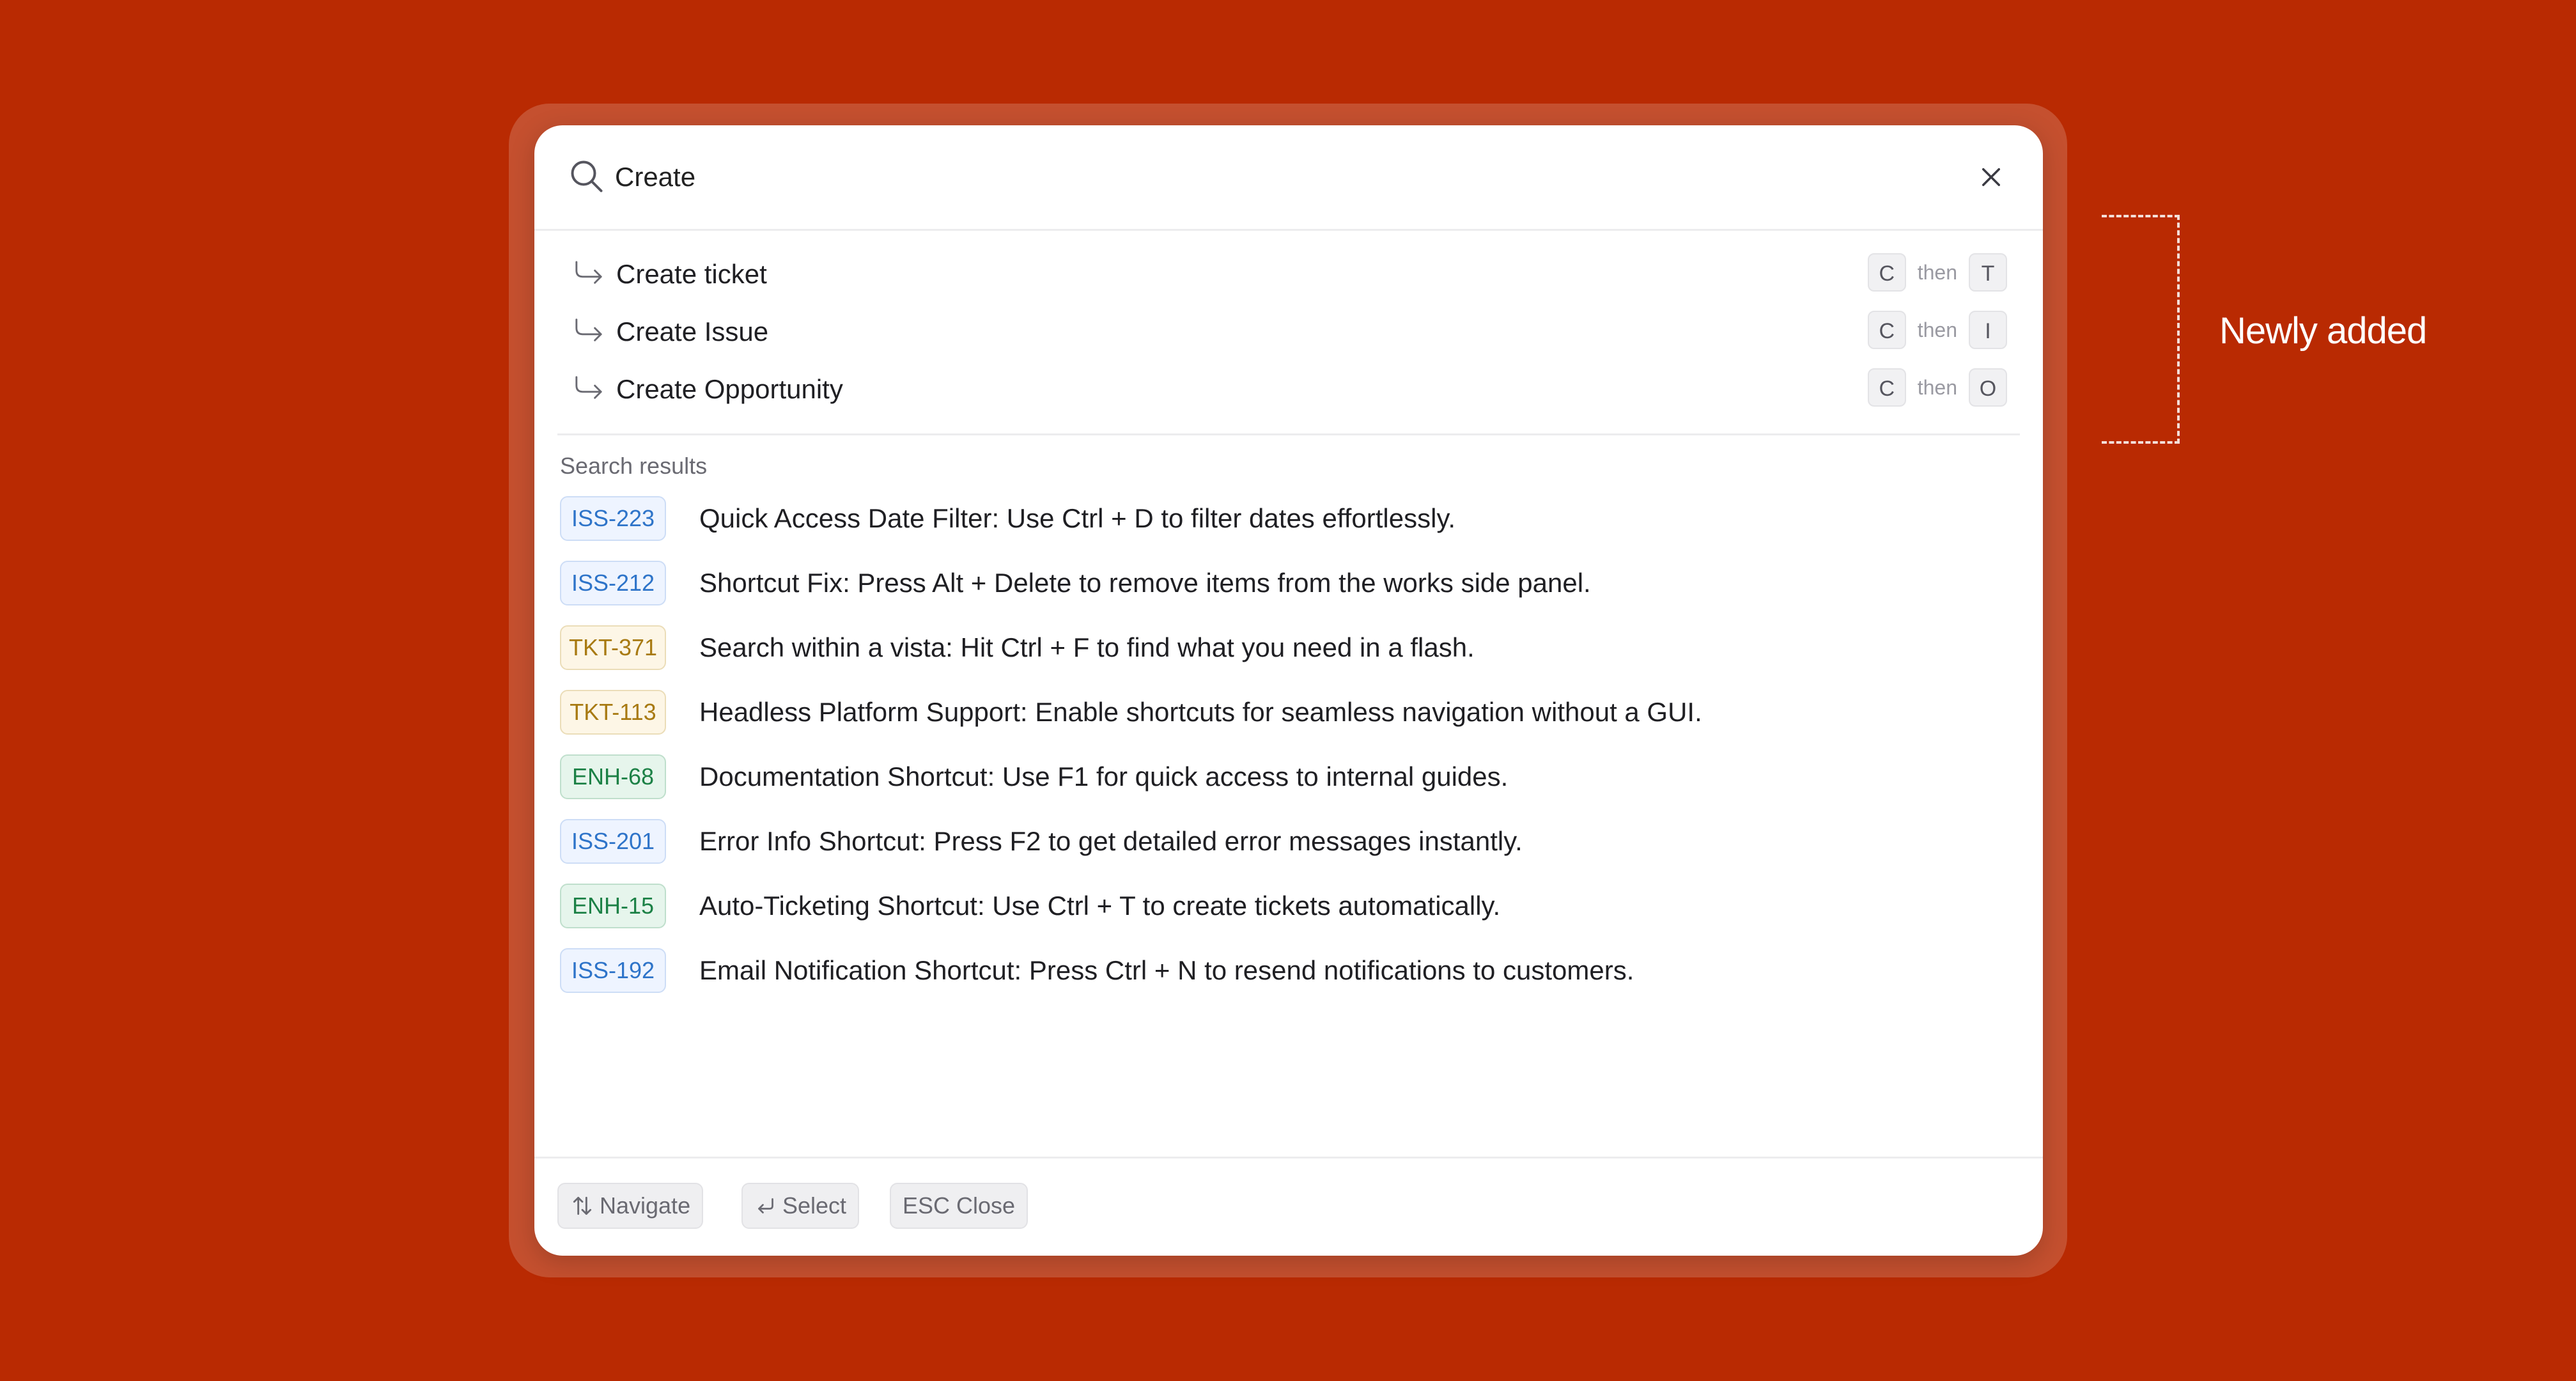  I want to click on close-hint-button: ESC Close, so click(959, 1206).